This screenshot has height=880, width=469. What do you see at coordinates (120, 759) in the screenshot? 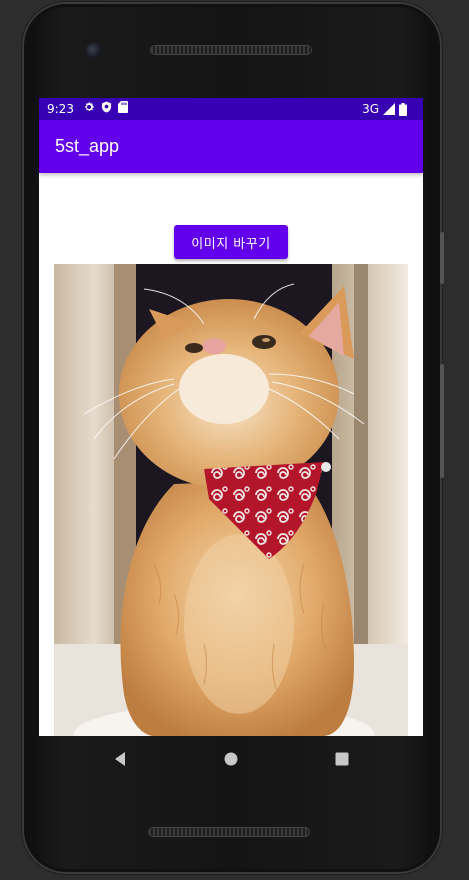
I see `back-icon` at bounding box center [120, 759].